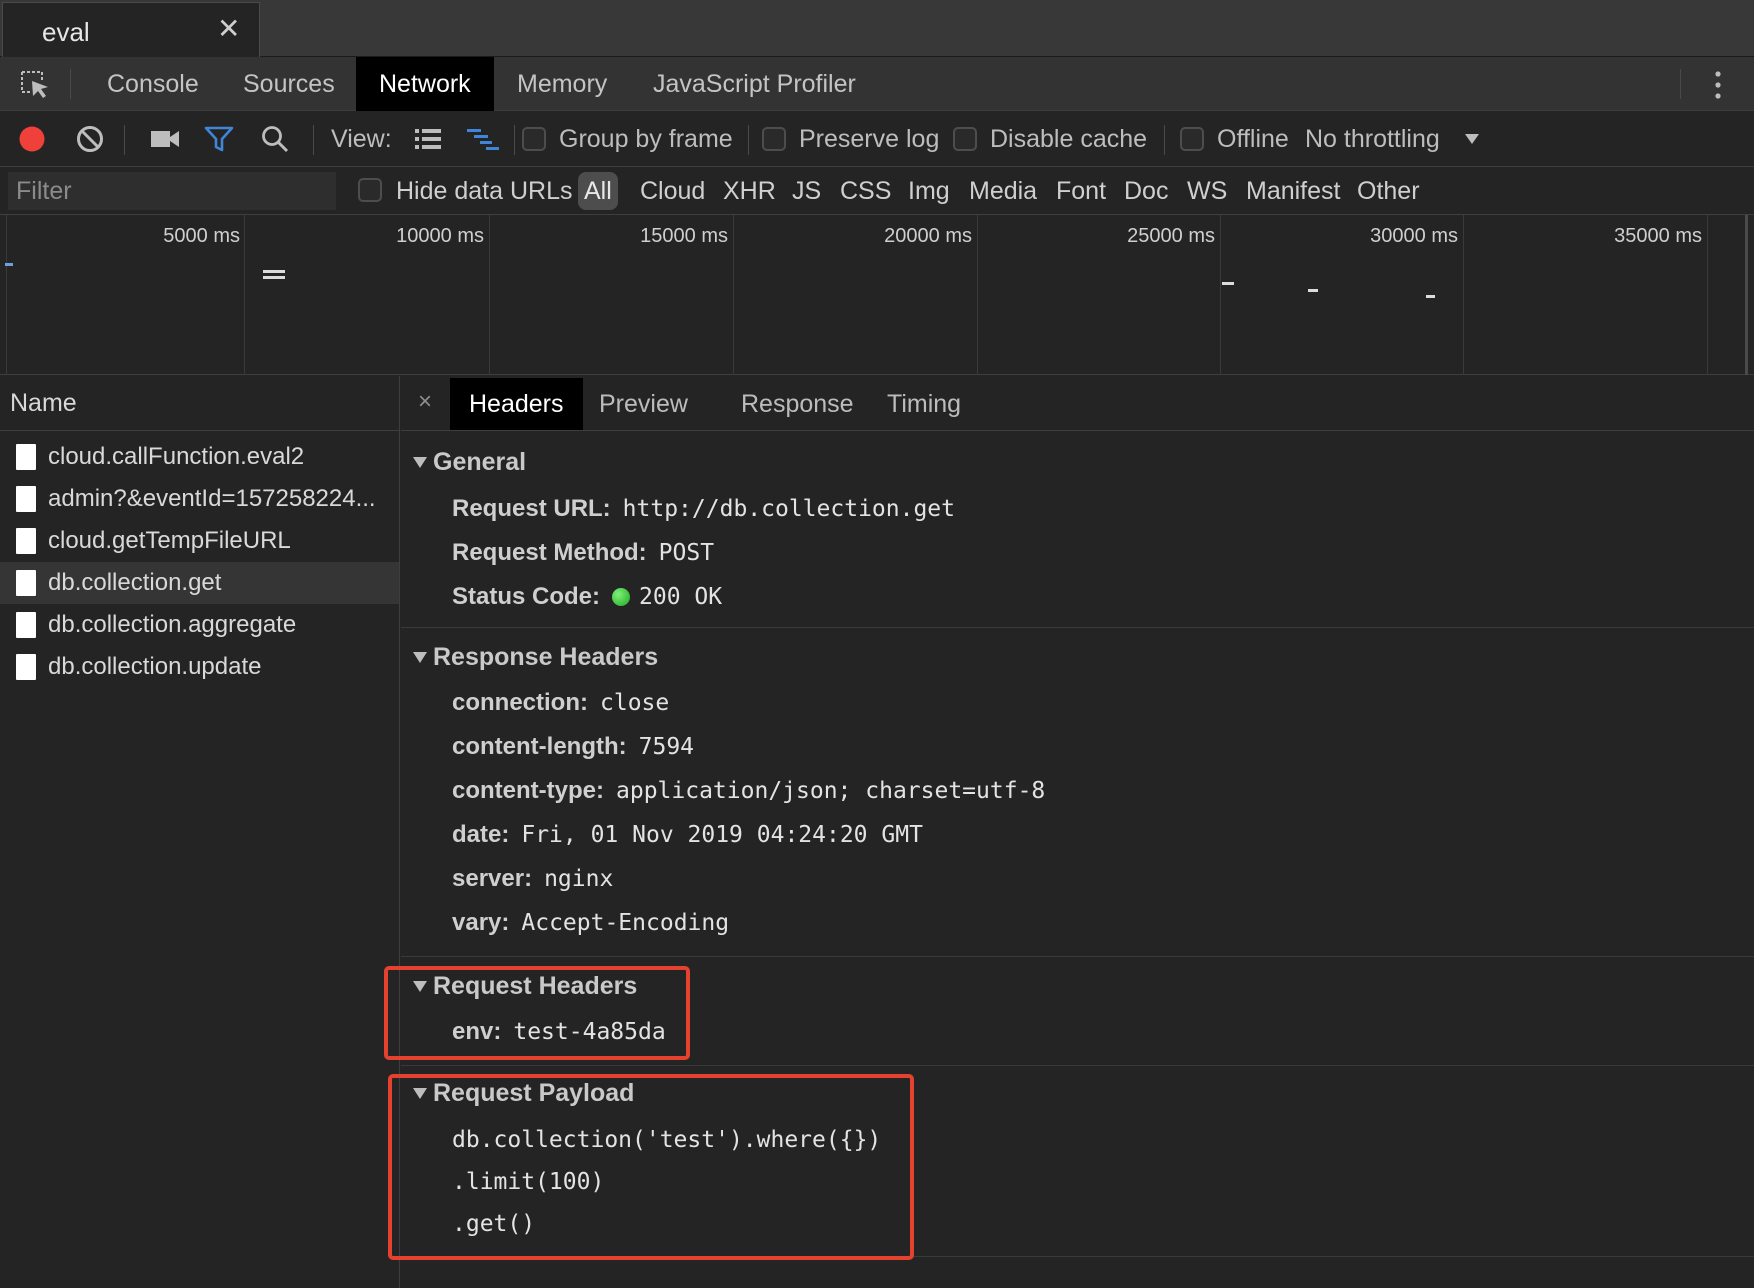 The image size is (1754, 1288). What do you see at coordinates (135, 582) in the screenshot?
I see `request-name: db.collection.get` at bounding box center [135, 582].